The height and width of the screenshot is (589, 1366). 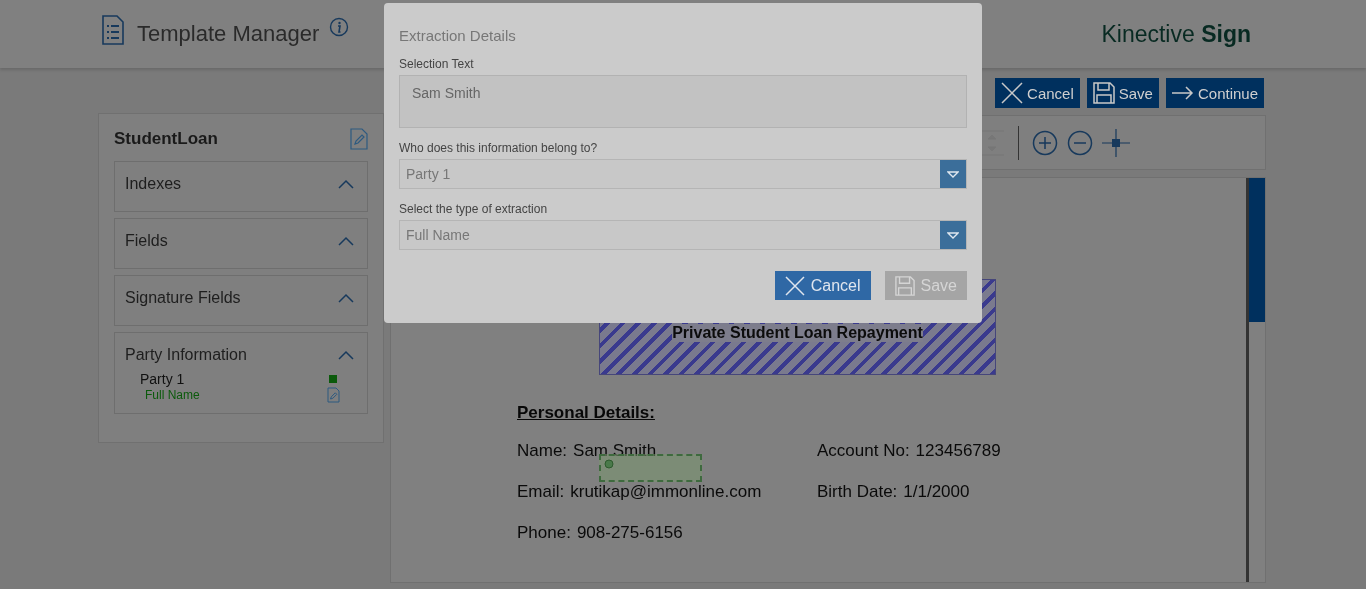 What do you see at coordinates (183, 298) in the screenshot?
I see `section-title: Signature Fields` at bounding box center [183, 298].